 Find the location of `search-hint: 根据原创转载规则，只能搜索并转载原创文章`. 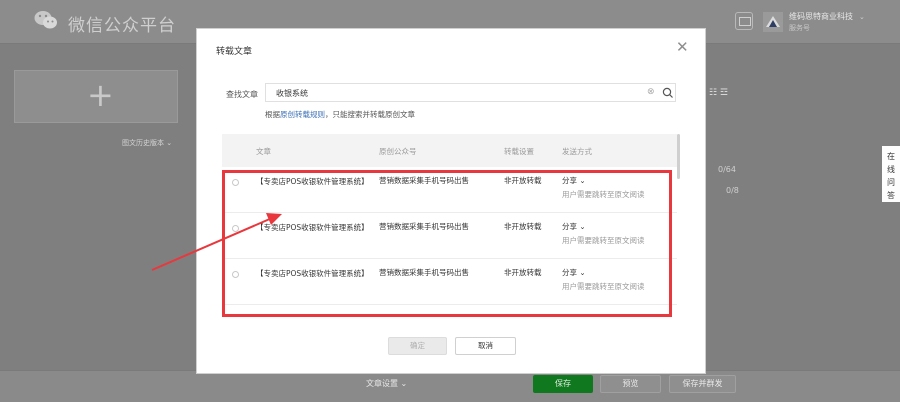

search-hint: 根据原创转载规则，只能搜索并转载原创文章 is located at coordinates (340, 114).